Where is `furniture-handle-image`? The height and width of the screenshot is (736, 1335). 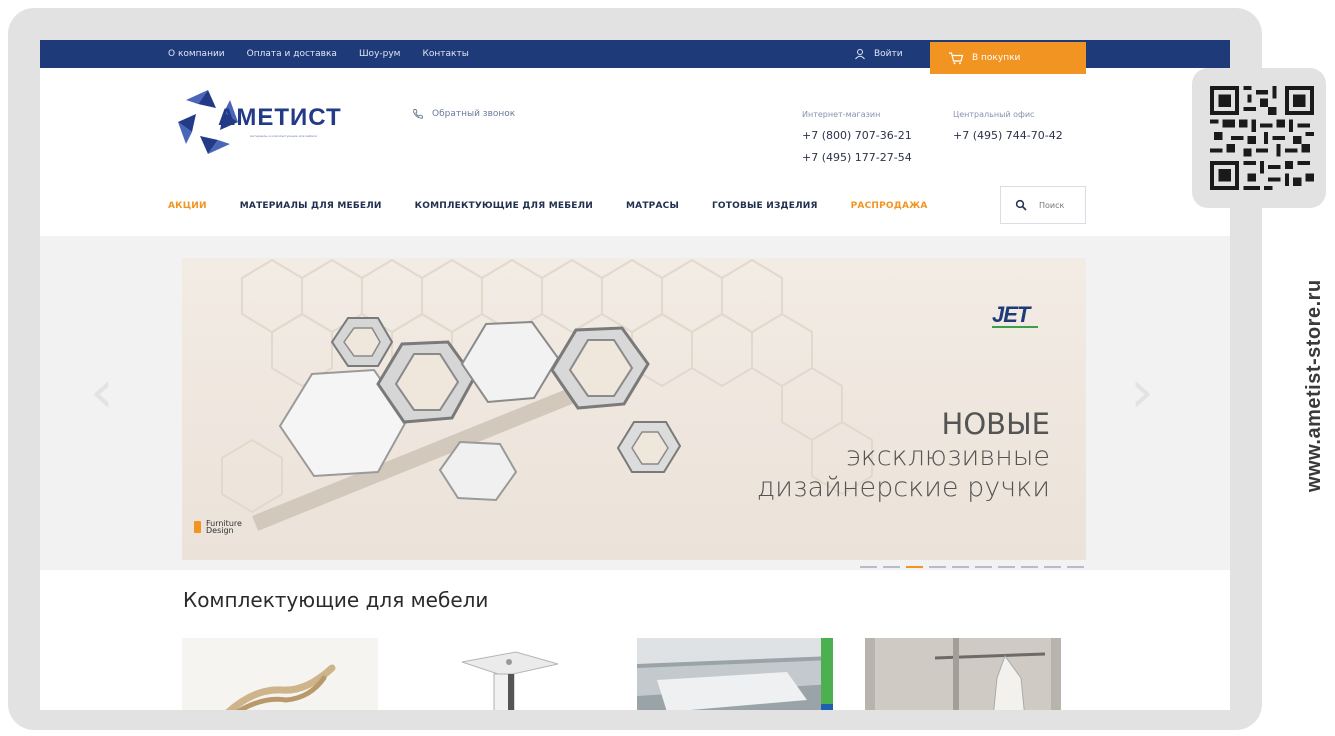
furniture-handle-image is located at coordinates (280, 674).